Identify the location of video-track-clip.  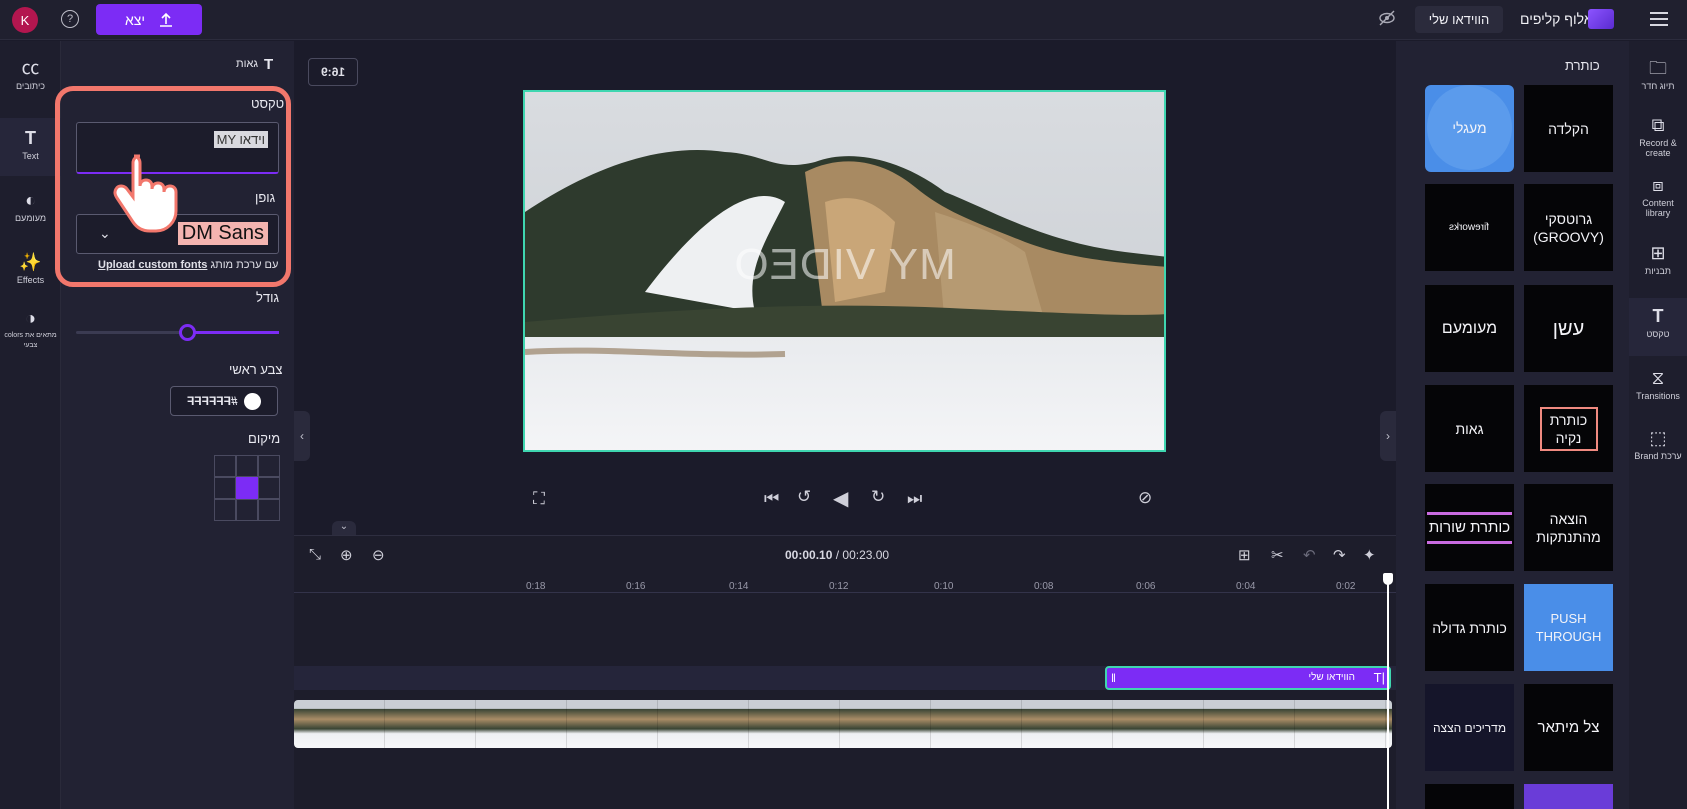
(843, 724).